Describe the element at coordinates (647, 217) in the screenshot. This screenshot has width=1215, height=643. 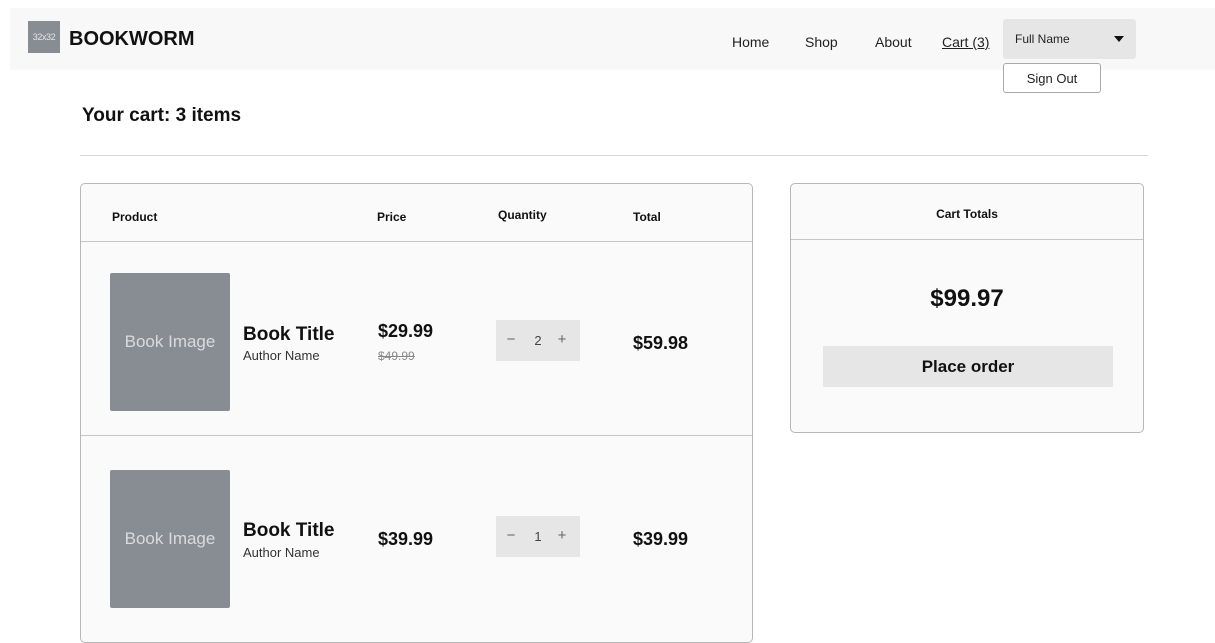
I see `column-header-total: Total` at that location.